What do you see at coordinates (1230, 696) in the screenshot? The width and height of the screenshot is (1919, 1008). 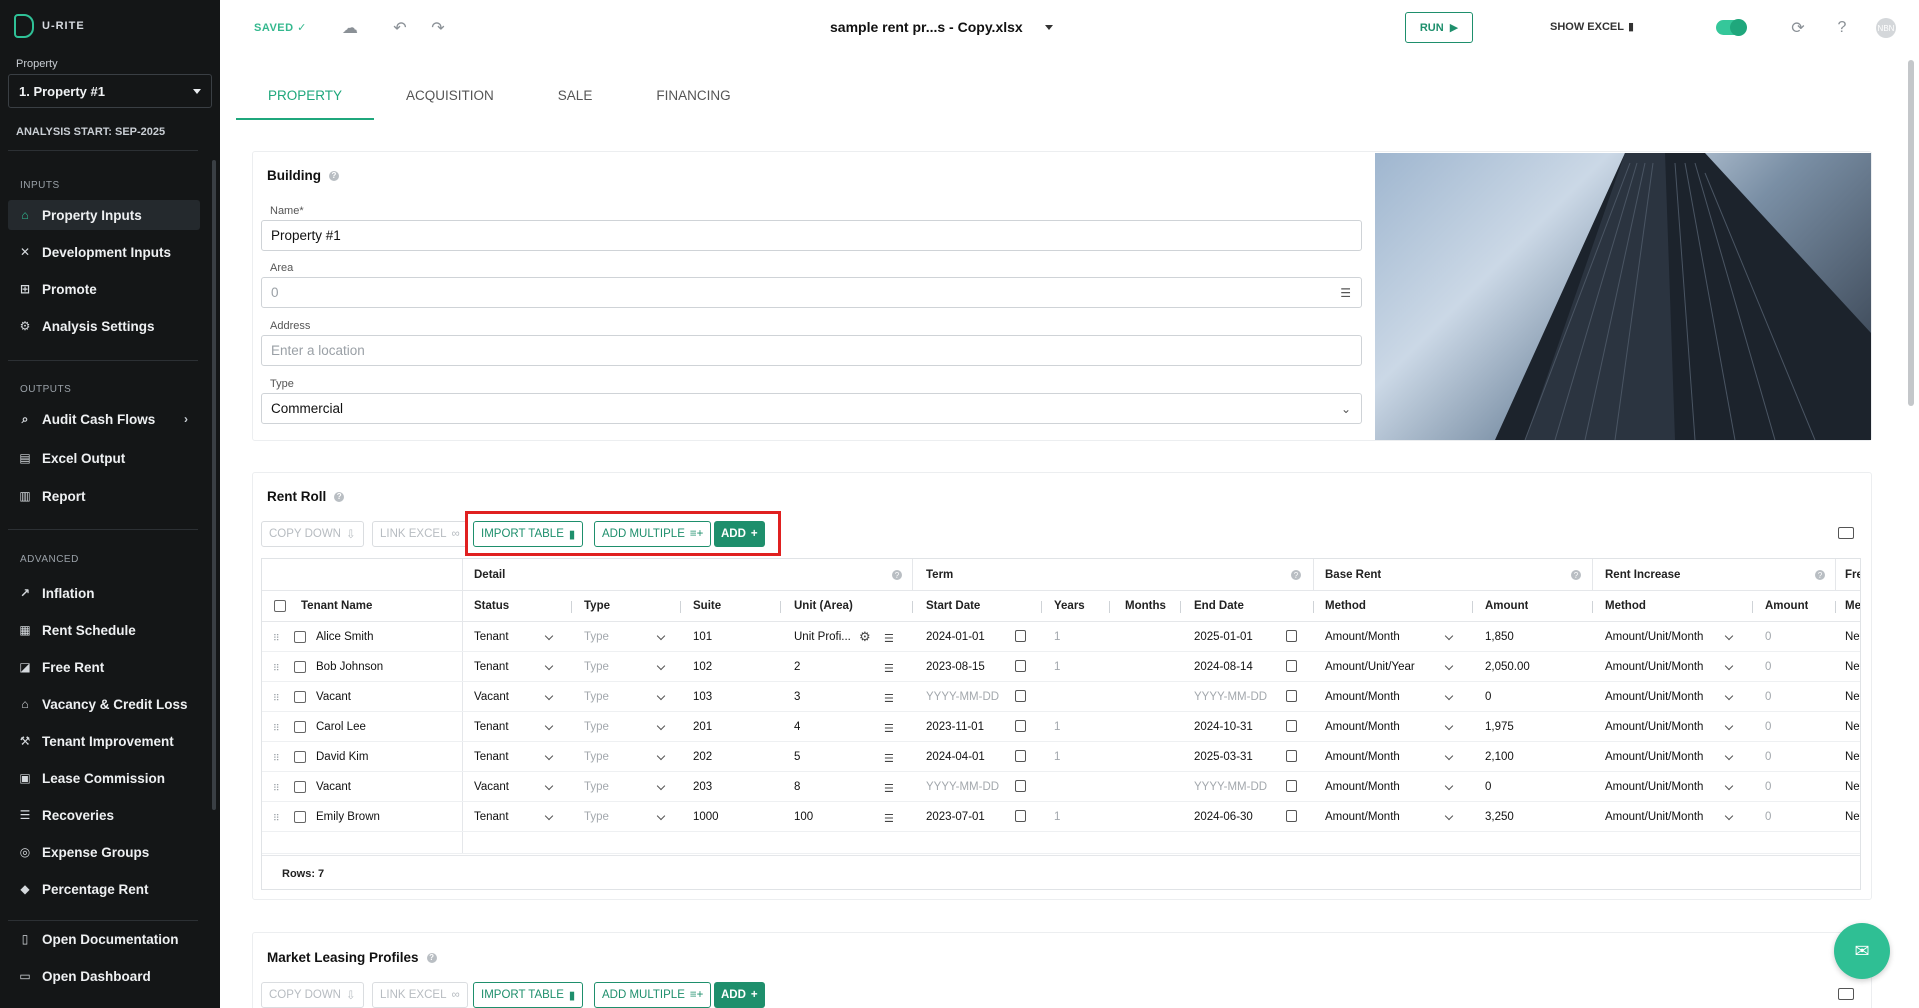 I see `end-date-cell: YYYY-MM-DD` at bounding box center [1230, 696].